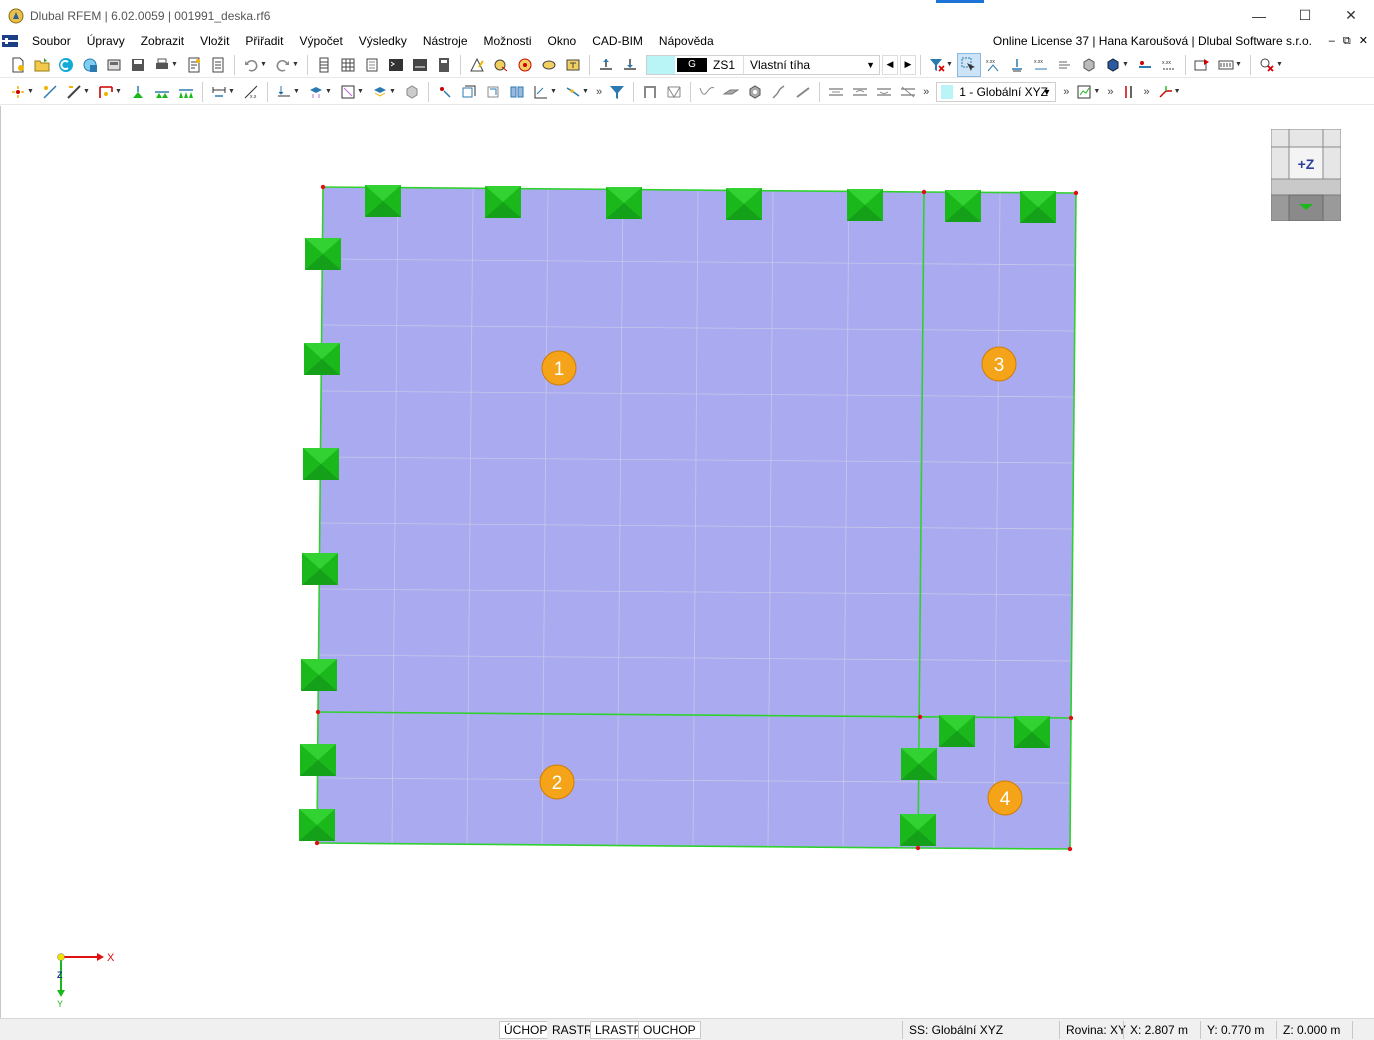  I want to click on load-case-selector: G ZS1 Vlastní tíha ▼, so click(763, 64).